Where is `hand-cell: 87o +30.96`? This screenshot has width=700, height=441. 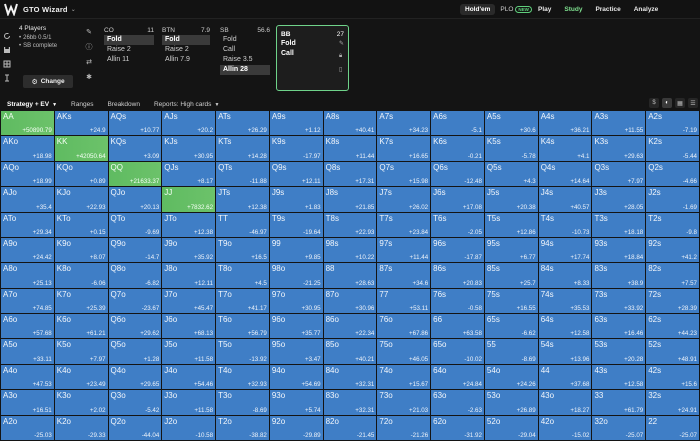
hand-cell: 87o +30.96 is located at coordinates (350, 301).